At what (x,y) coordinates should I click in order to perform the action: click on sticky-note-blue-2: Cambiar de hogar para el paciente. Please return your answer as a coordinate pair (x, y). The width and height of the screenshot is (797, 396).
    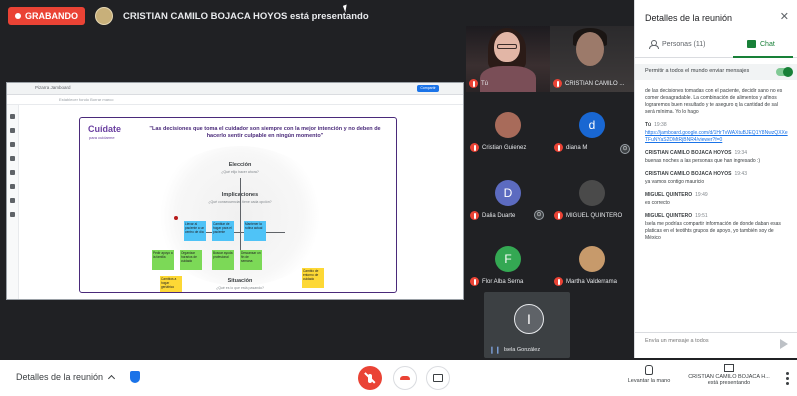
    Looking at the image, I should click on (223, 231).